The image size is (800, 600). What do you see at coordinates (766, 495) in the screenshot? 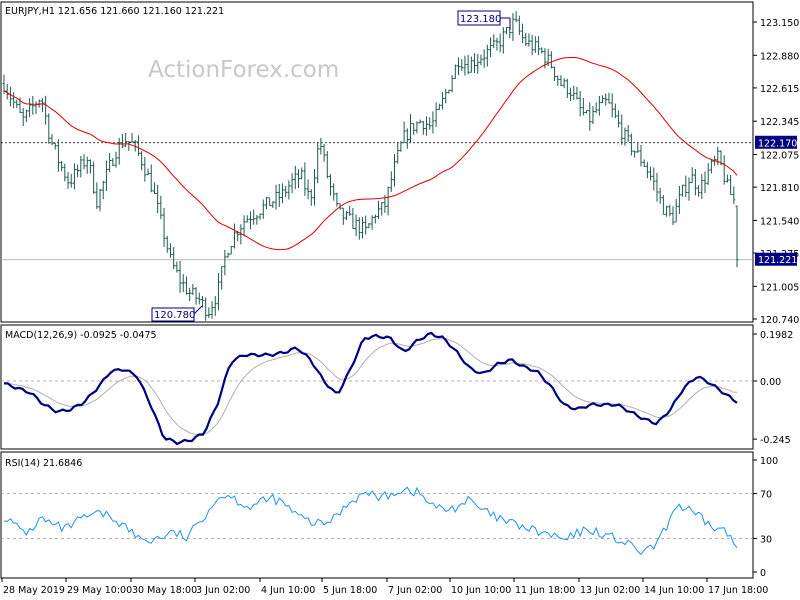
I see `rsi-y-tick-label: 70` at bounding box center [766, 495].